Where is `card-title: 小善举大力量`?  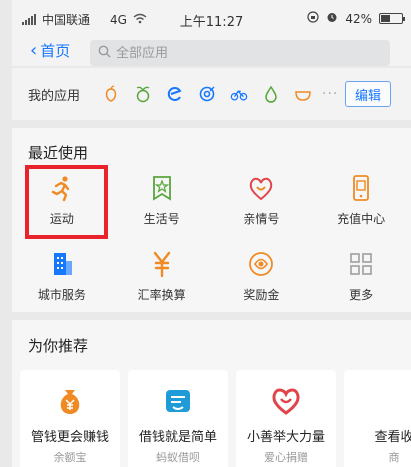
card-title: 小善举大力量 is located at coordinates (285, 437).